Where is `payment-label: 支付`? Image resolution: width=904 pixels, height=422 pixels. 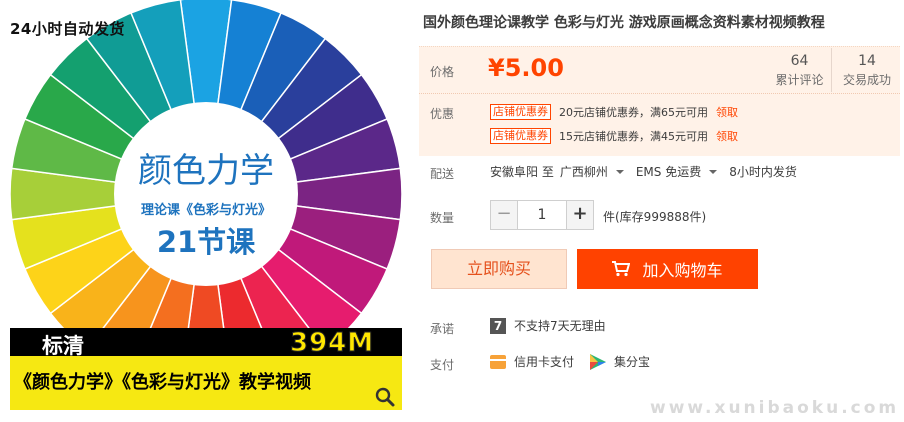
payment-label: 支付 is located at coordinates (442, 365).